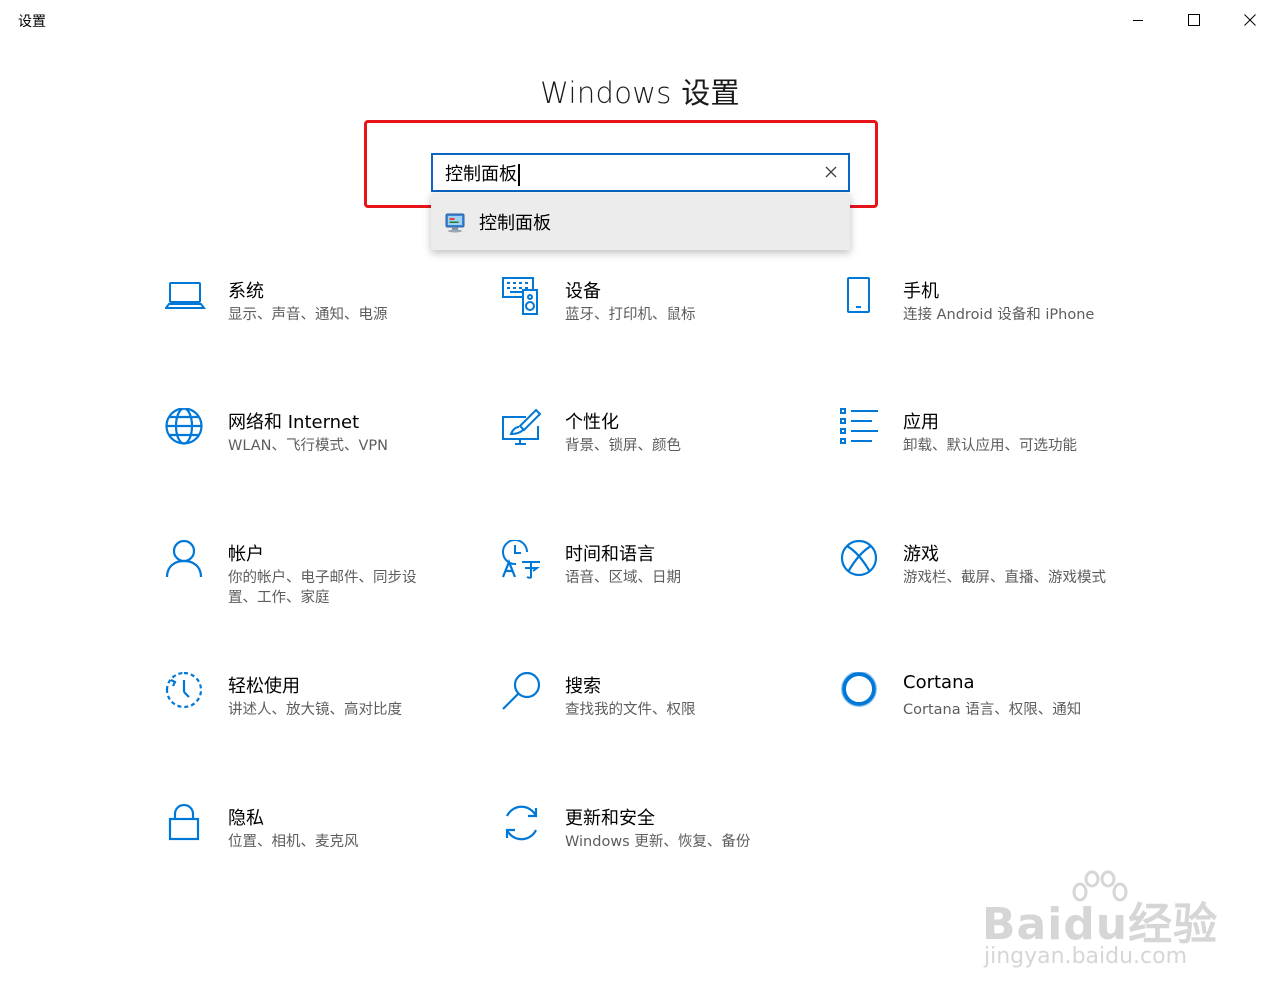 This screenshot has width=1280, height=1000. I want to click on clear-search-button, so click(831, 172).